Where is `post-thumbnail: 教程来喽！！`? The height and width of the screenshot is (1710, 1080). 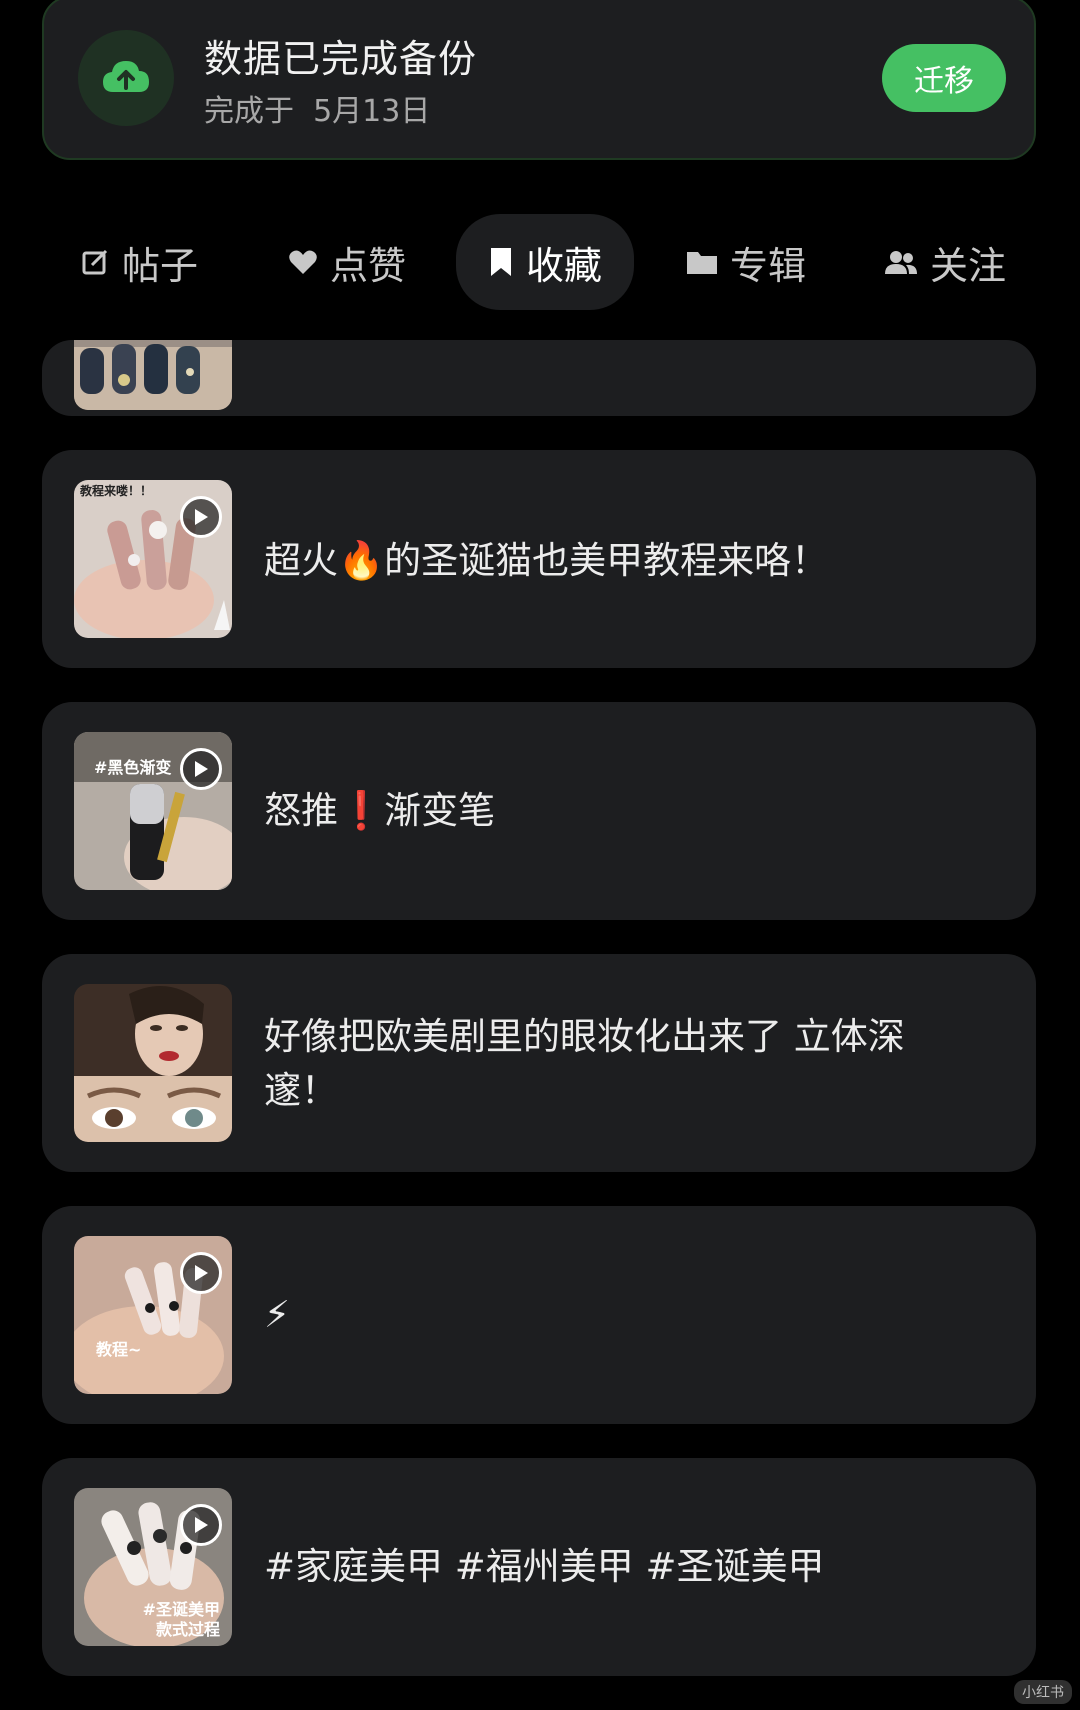
post-thumbnail: 教程来喽！！ is located at coordinates (153, 559).